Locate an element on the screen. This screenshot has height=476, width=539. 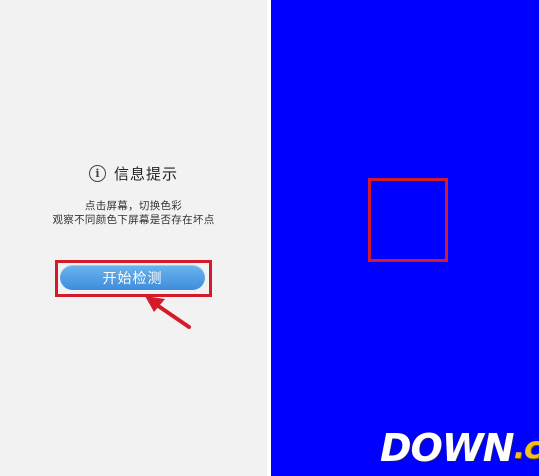
dead-pixel-highlight-box is located at coordinates (408, 220).